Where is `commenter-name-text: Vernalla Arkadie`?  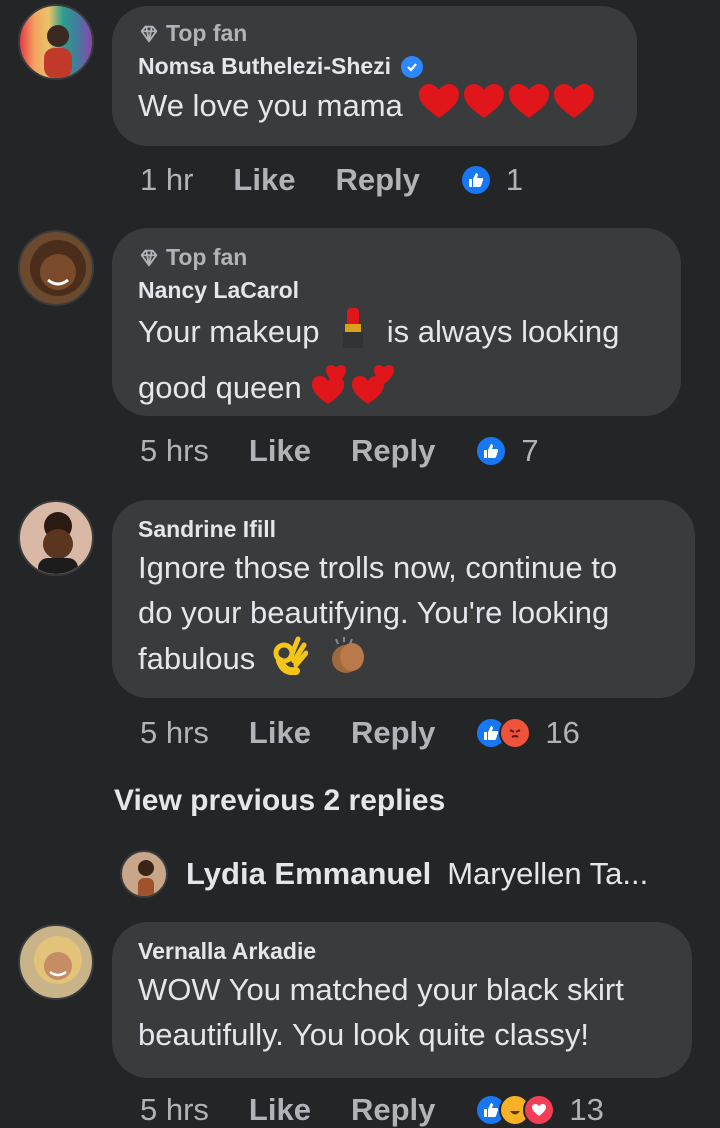 commenter-name-text: Vernalla Arkadie is located at coordinates (227, 951).